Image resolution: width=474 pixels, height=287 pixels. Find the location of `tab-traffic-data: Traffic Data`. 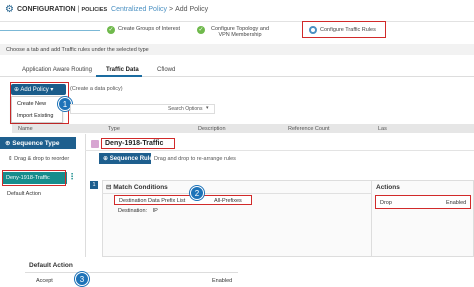

tab-traffic-data: Traffic Data is located at coordinates (122, 70).